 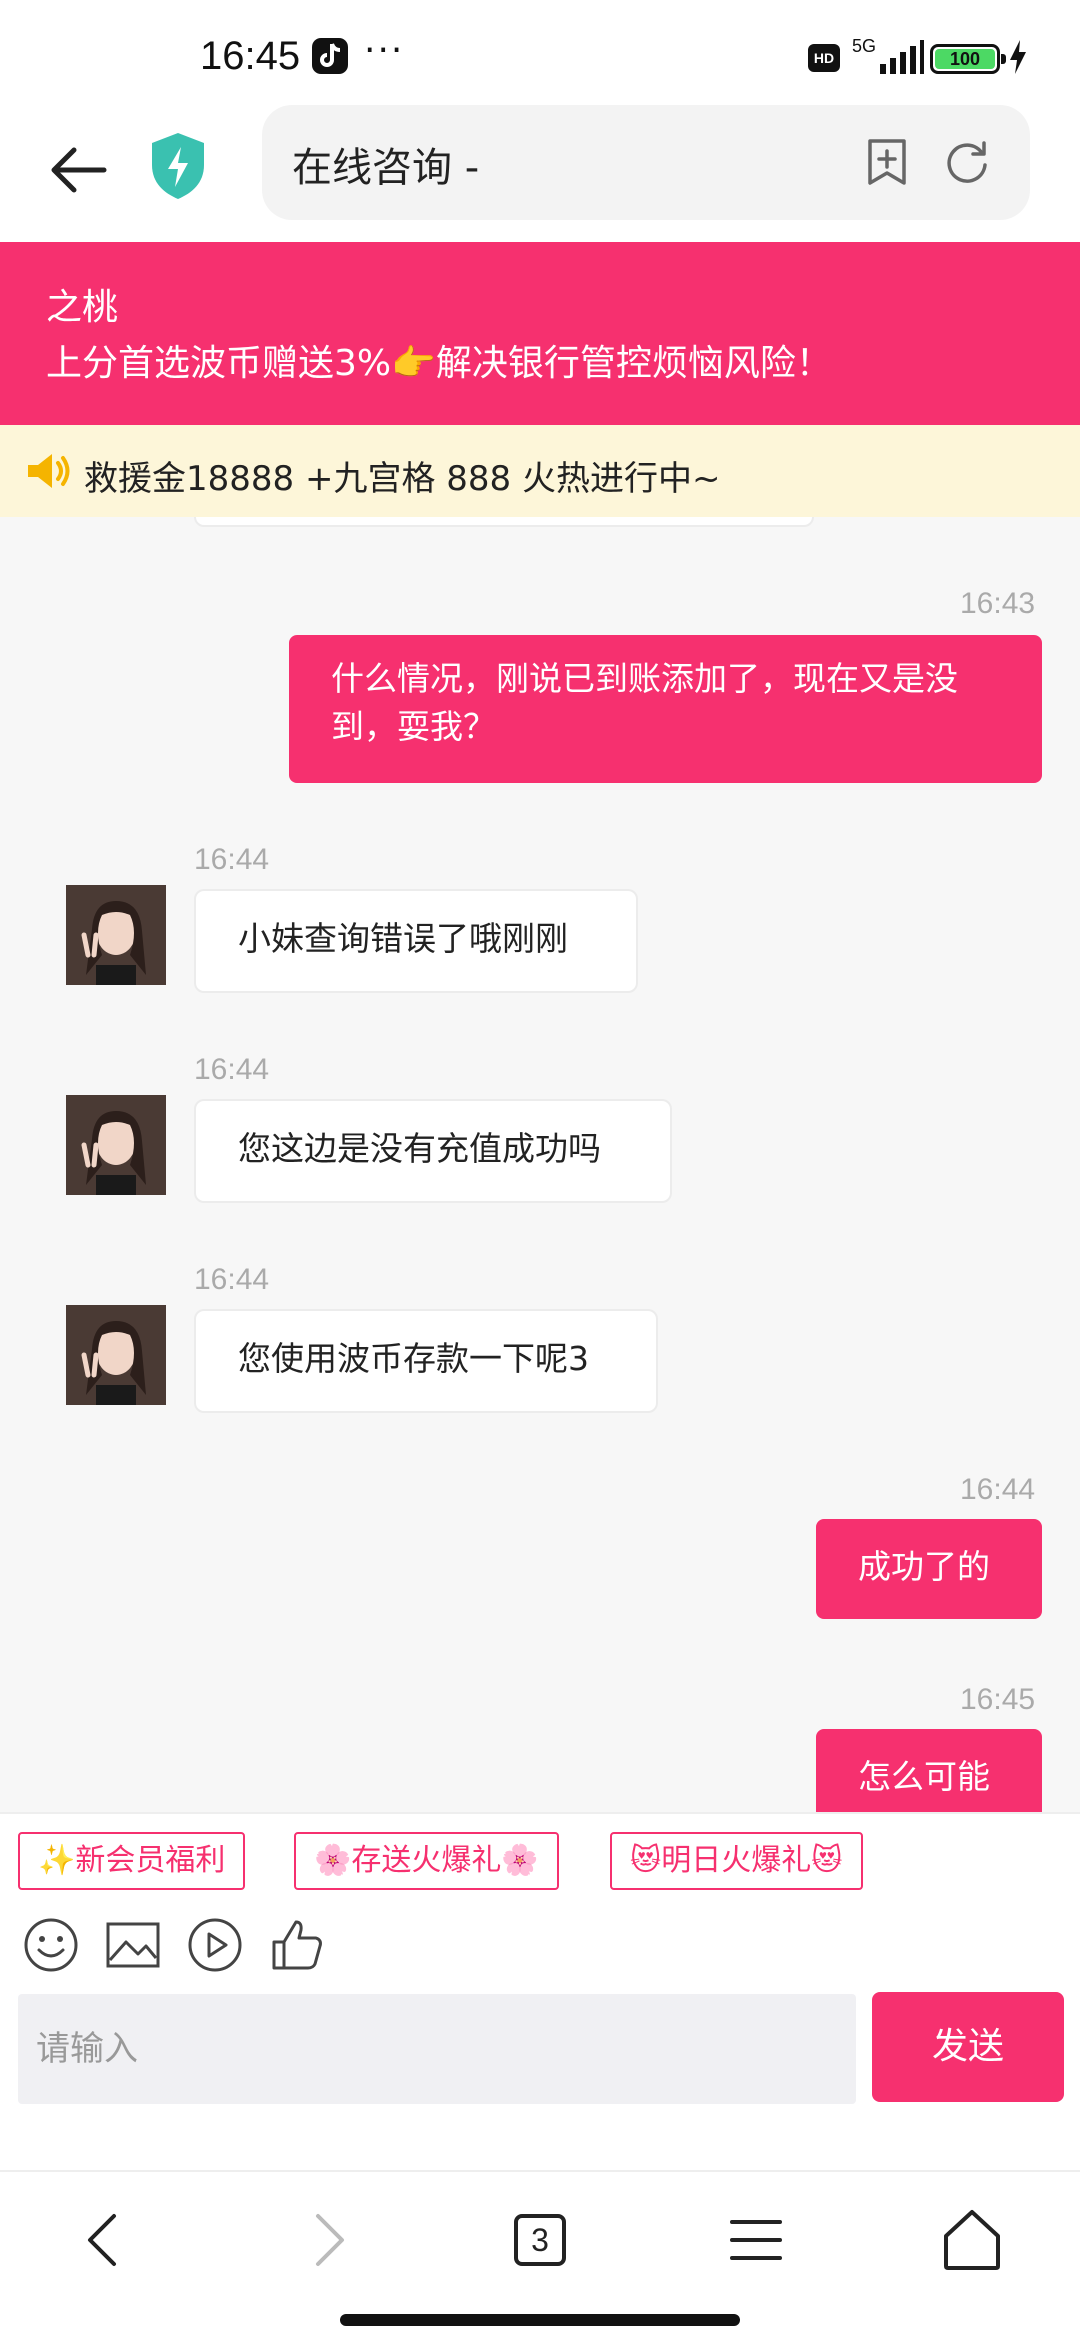 What do you see at coordinates (402, 479) in the screenshot?
I see `notice-text: 救援金18888 +九宫格 888 火热进行中~` at bounding box center [402, 479].